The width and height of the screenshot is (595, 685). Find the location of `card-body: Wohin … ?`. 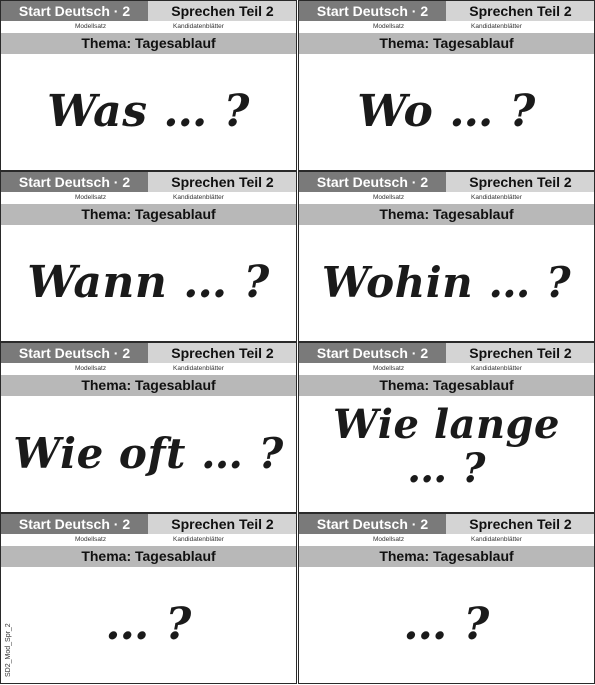

card-body: Wohin … ? is located at coordinates (446, 283).